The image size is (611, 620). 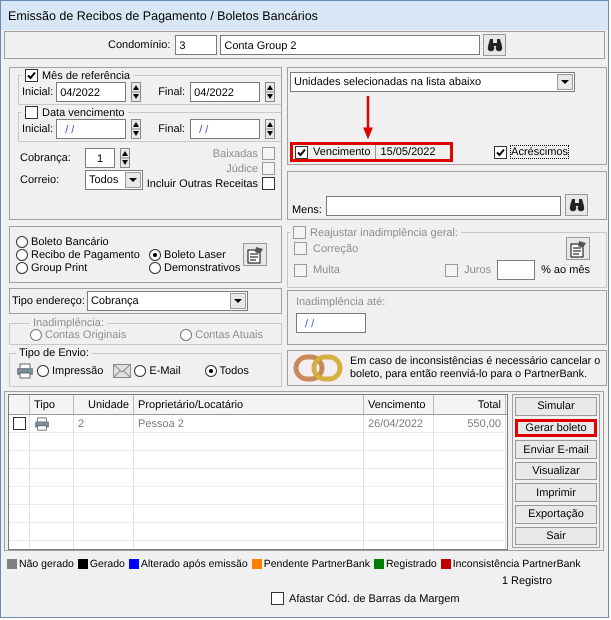 I want to click on option-label: Júdice, so click(x=242, y=168).